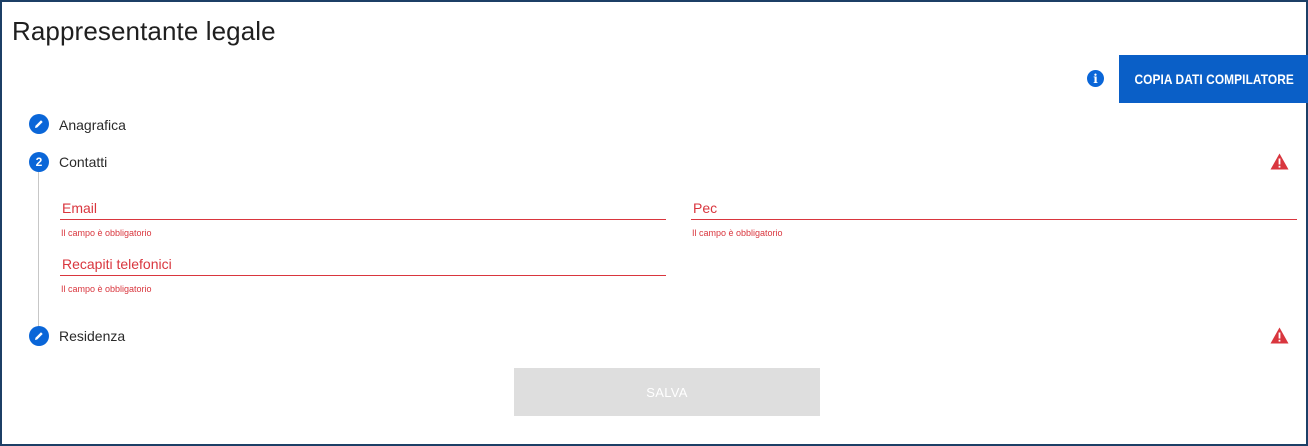 The width and height of the screenshot is (1308, 446). I want to click on phone-field: Recapiti telefonici, so click(363, 266).